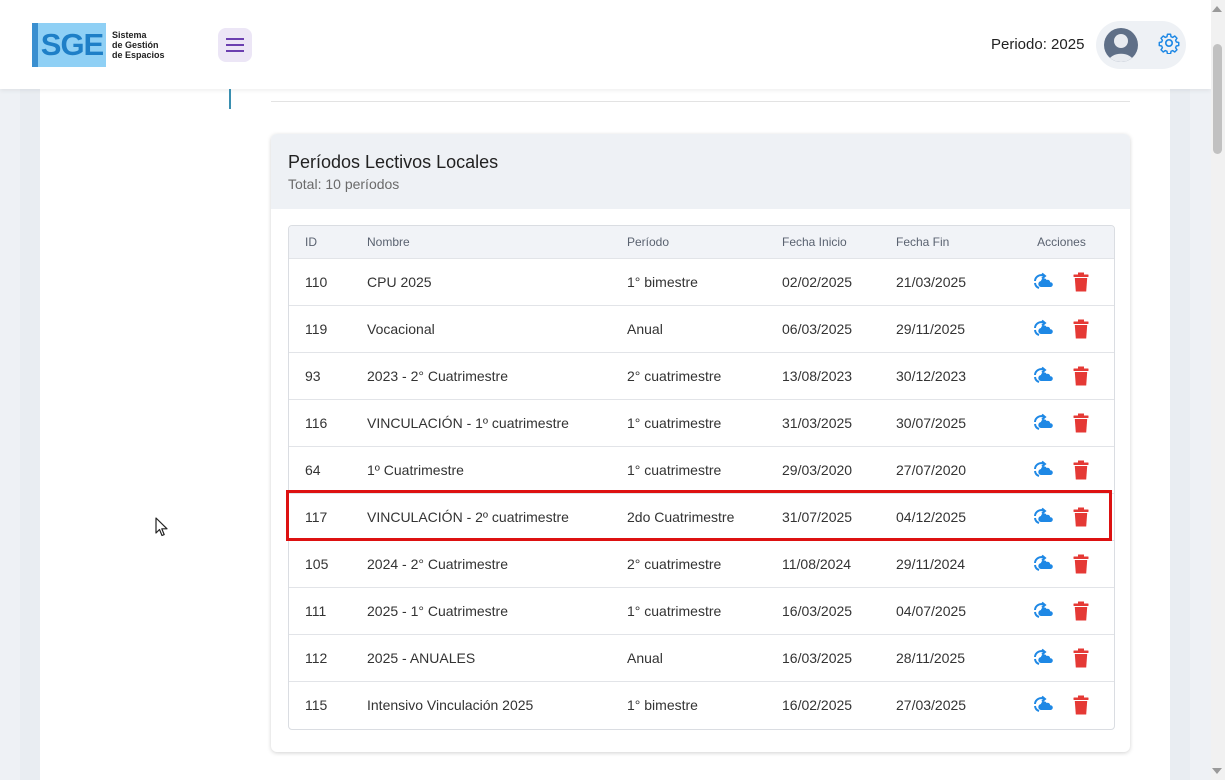 The width and height of the screenshot is (1225, 780). Describe the element at coordinates (328, 242) in the screenshot. I see `column-header: ID` at that location.